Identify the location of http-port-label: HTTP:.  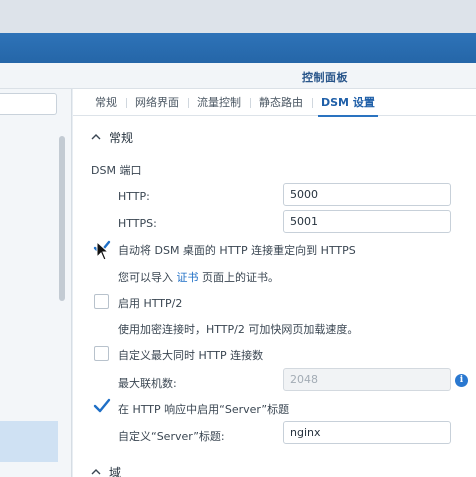
(134, 196).